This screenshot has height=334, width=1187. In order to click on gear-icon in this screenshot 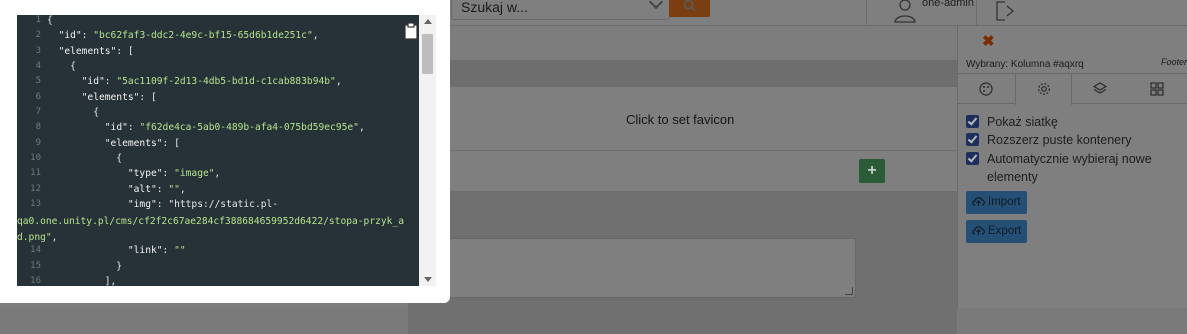, I will do `click(1044, 89)`.